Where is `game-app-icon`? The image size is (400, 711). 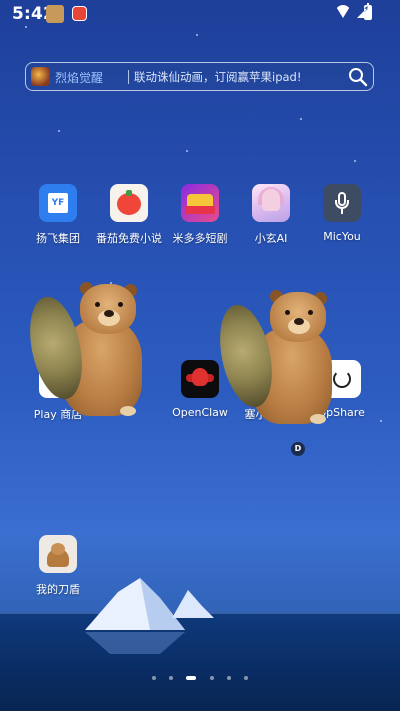 game-app-icon is located at coordinates (40, 76).